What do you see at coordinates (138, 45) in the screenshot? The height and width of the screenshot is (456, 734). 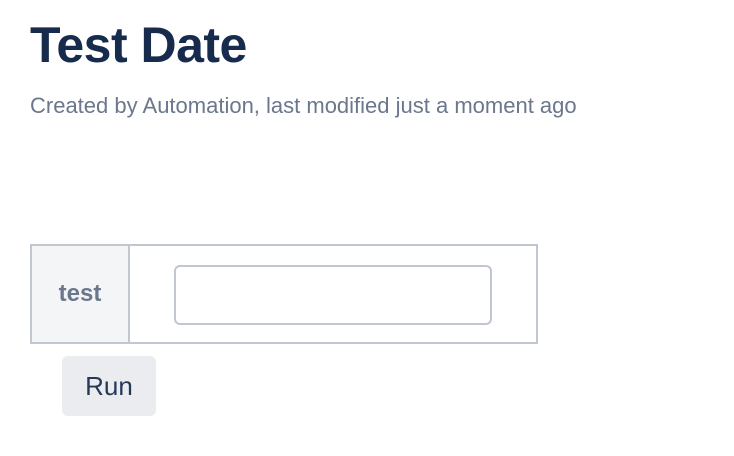 I see `page-title: Test Date` at bounding box center [138, 45].